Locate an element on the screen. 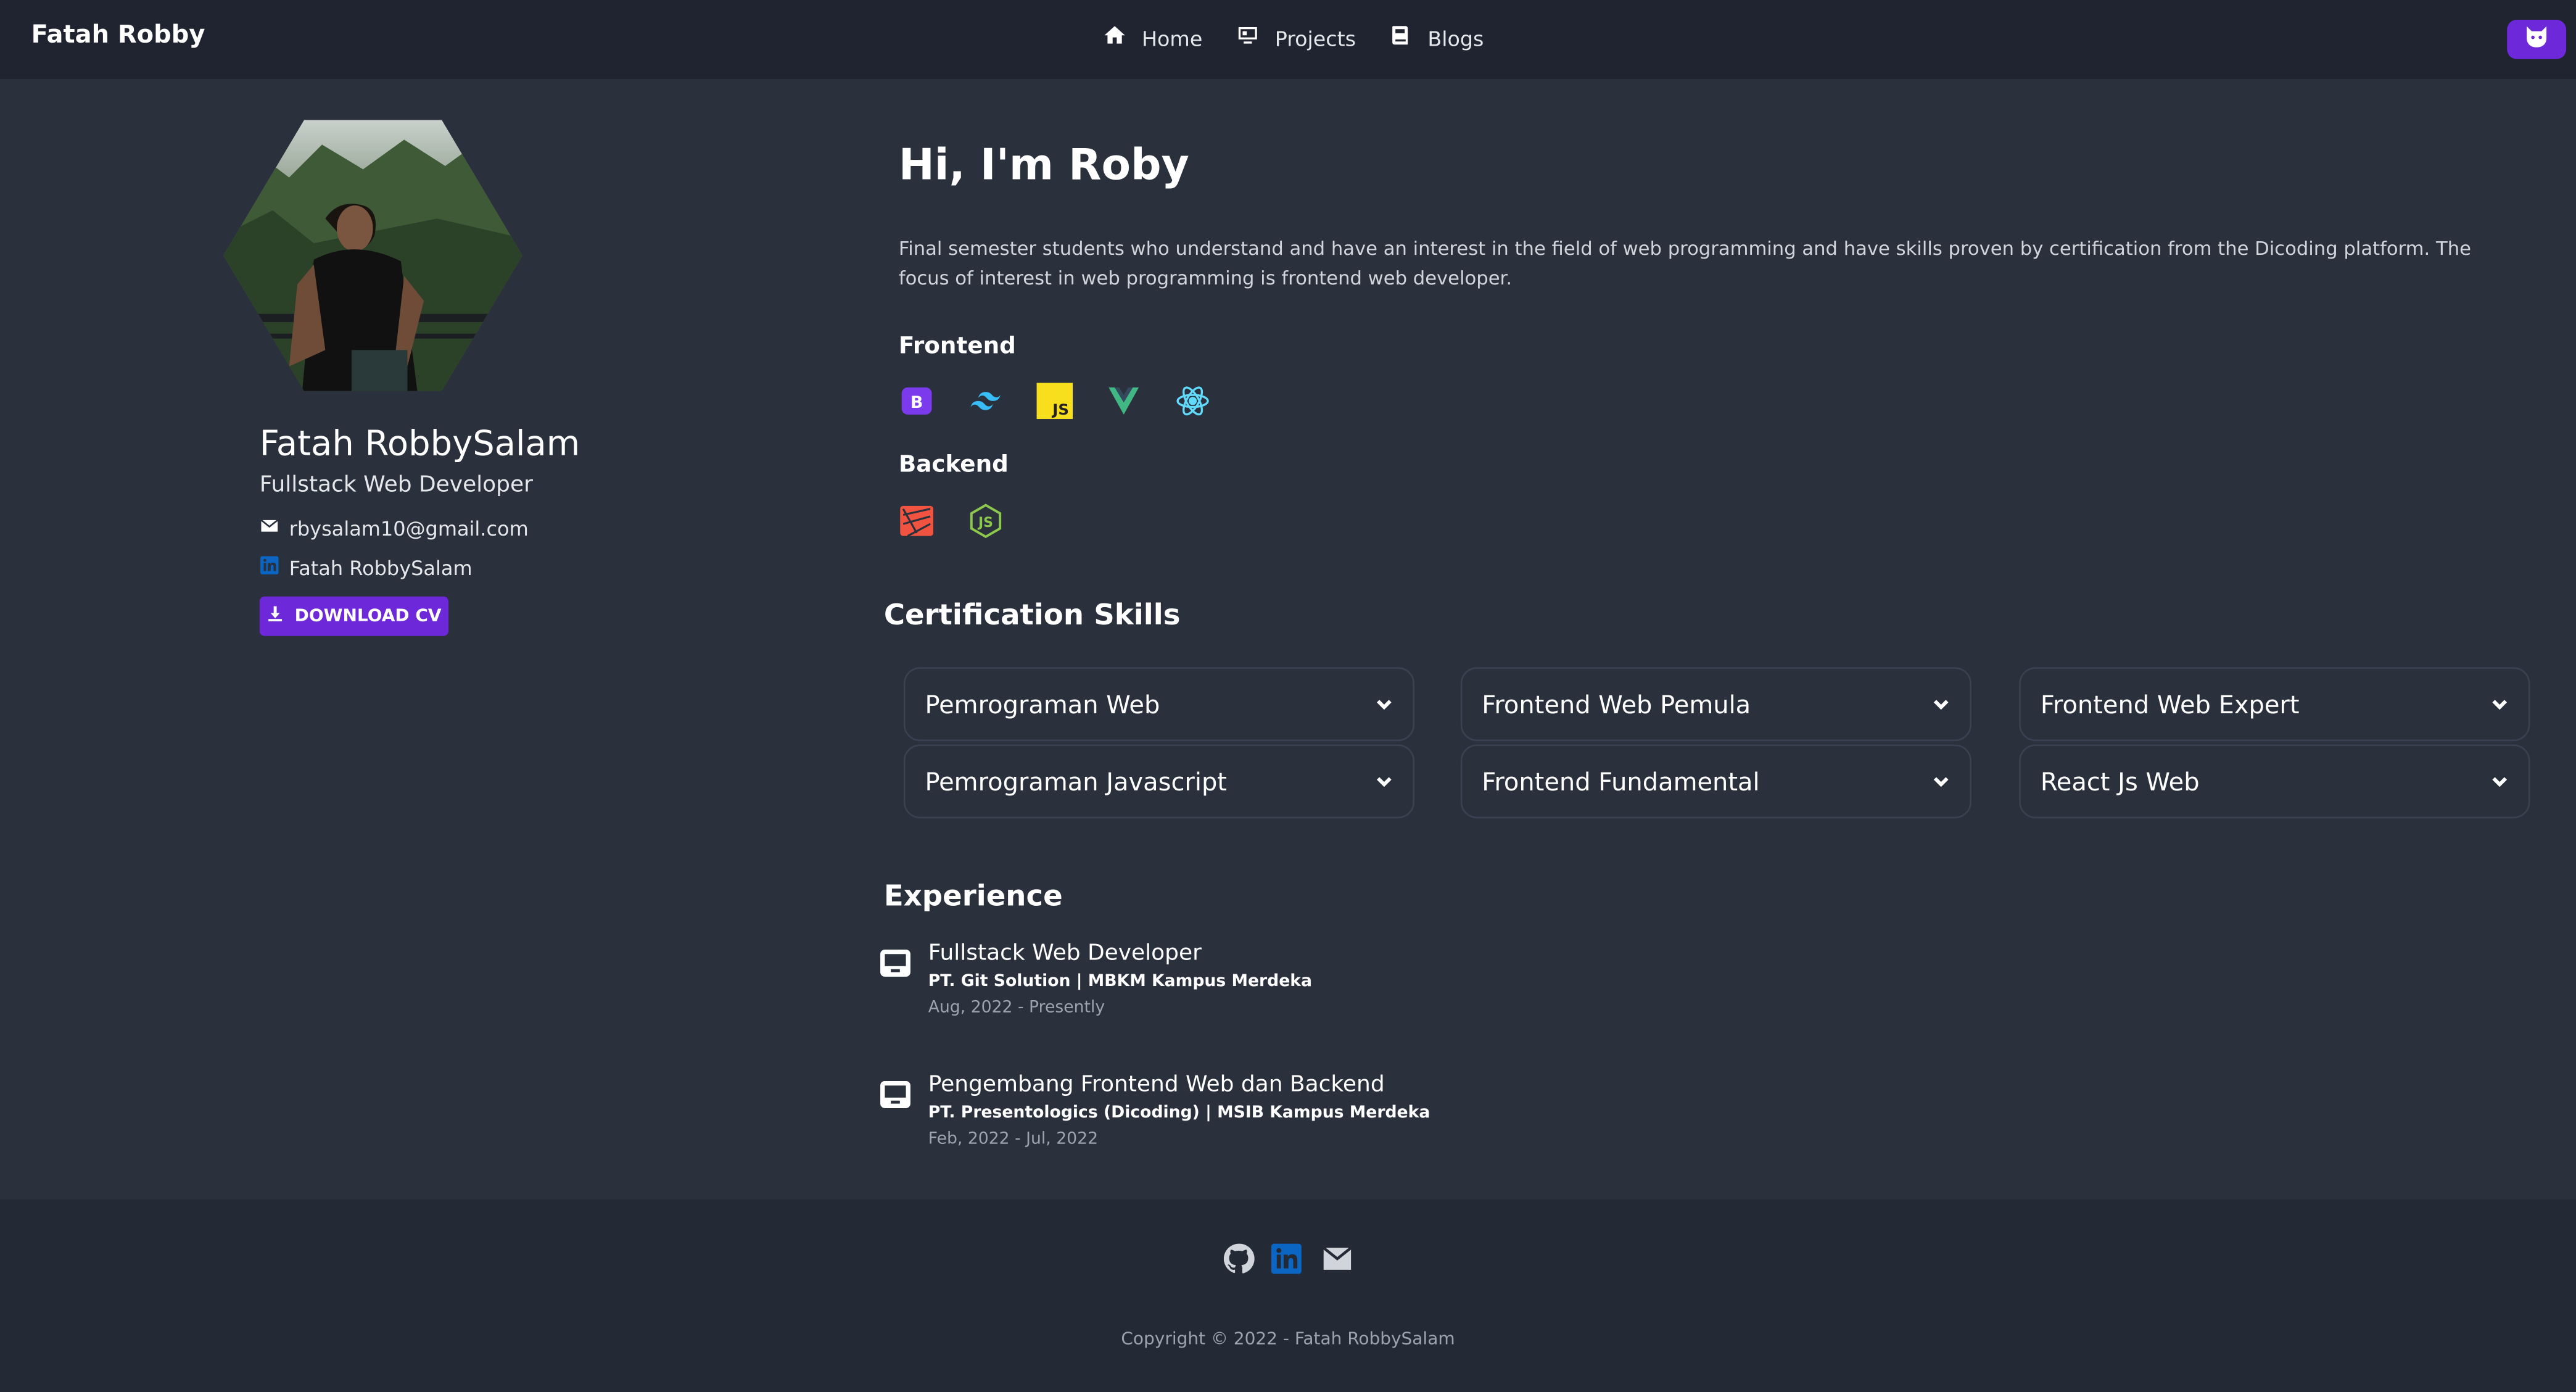 The width and height of the screenshot is (2576, 1392). blogs-icon is located at coordinates (1400, 37).